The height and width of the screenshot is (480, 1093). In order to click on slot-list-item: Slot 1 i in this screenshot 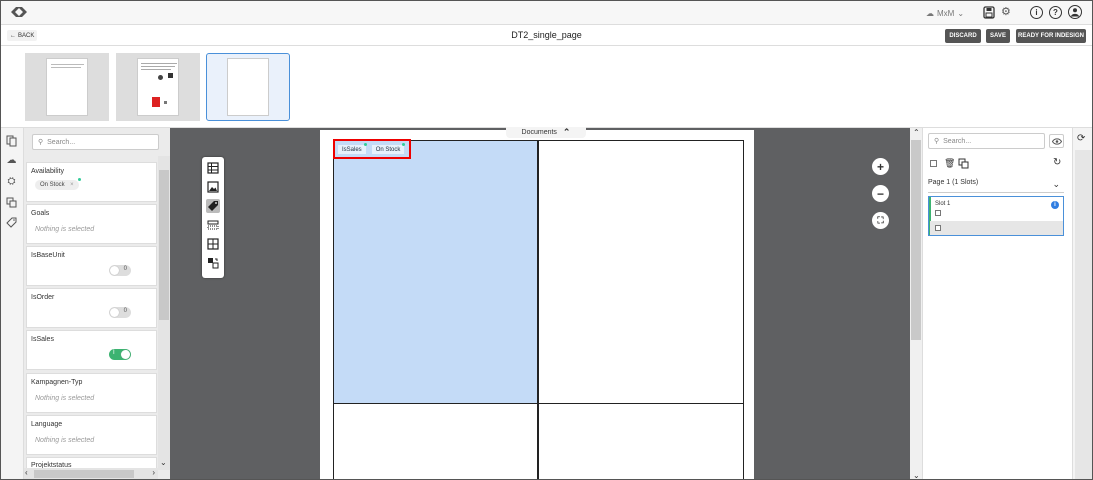, I will do `click(996, 216)`.